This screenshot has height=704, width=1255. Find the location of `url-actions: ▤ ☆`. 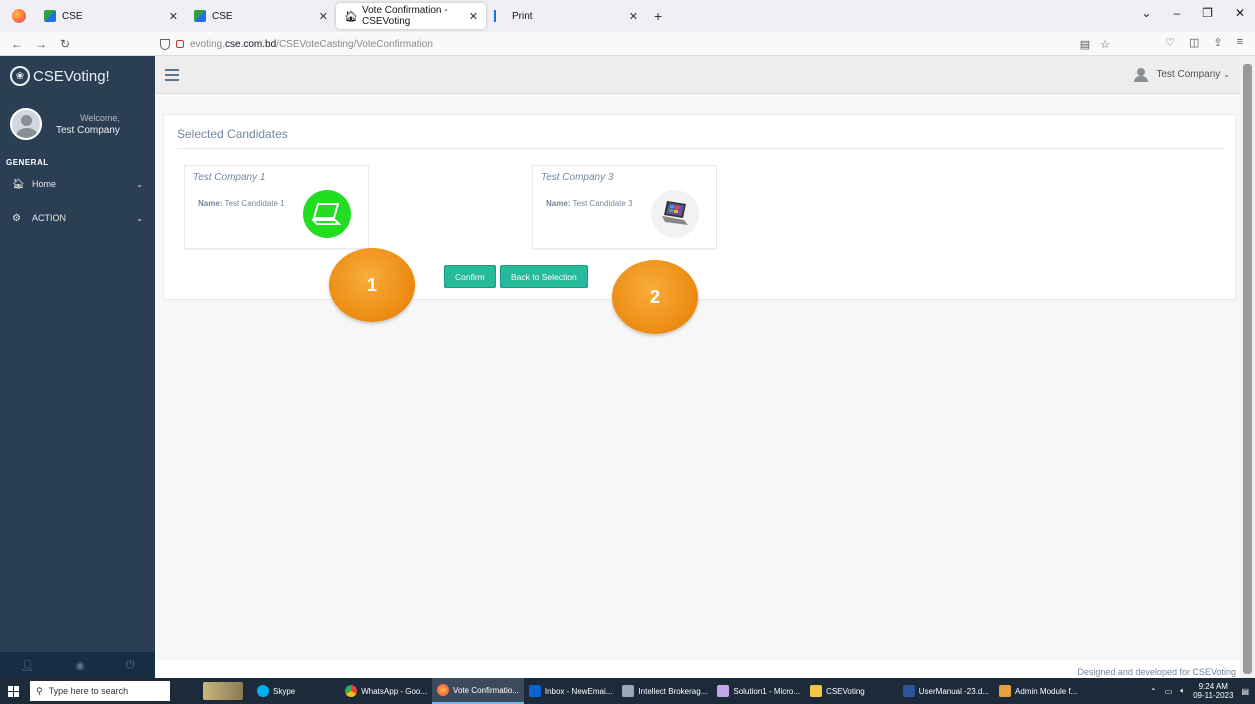

url-actions: ▤ ☆ is located at coordinates (1095, 44).